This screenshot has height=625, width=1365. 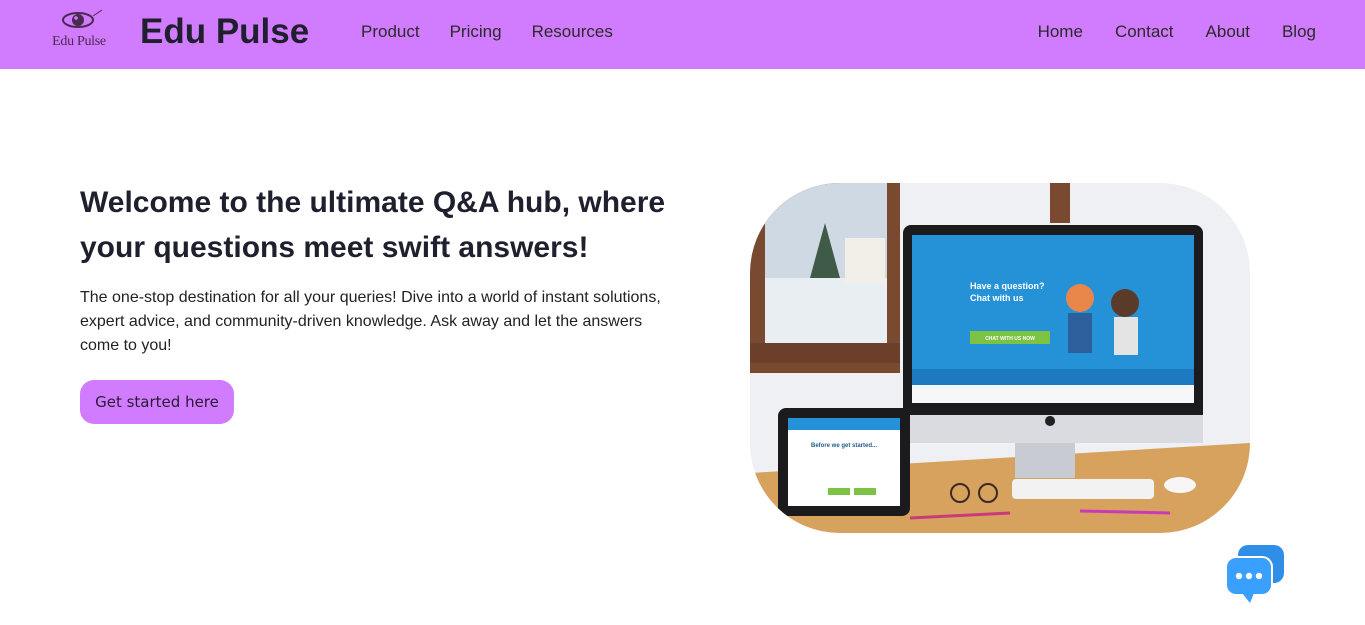 What do you see at coordinates (79, 31) in the screenshot?
I see `site-logo: Edu Pulse` at bounding box center [79, 31].